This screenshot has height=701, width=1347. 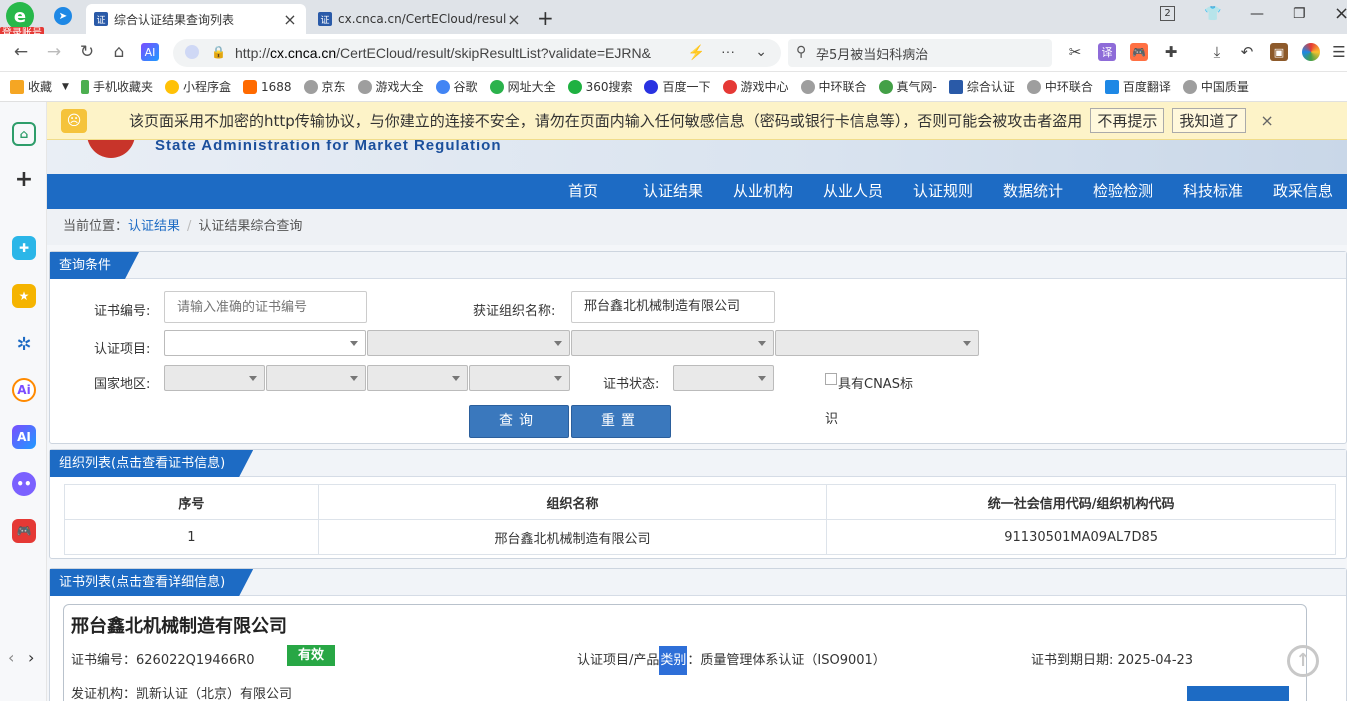 What do you see at coordinates (1299, 14) in the screenshot?
I see `maximize-icon: ❐` at bounding box center [1299, 14].